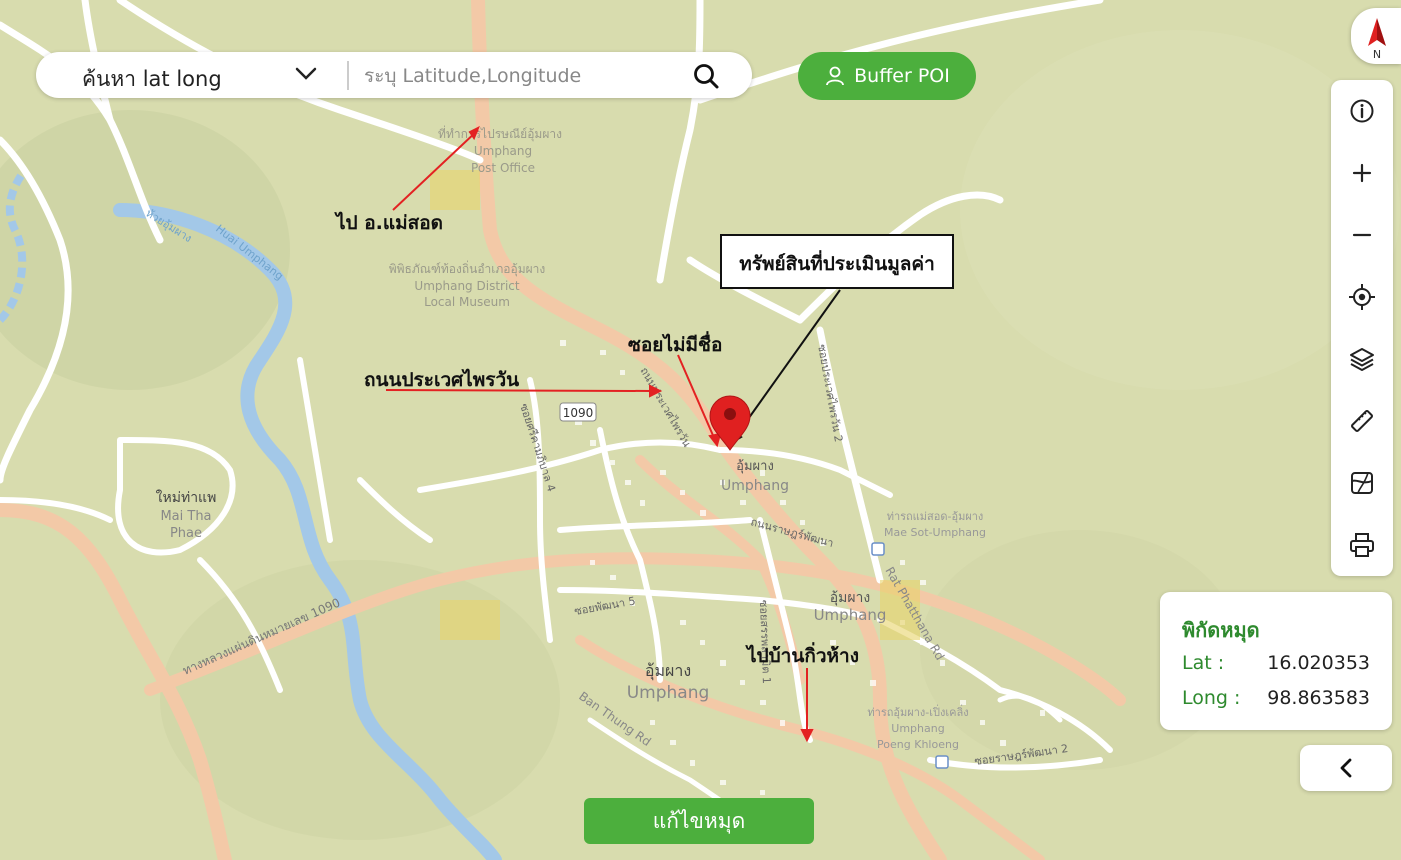 This screenshot has height=860, width=1401. I want to click on info-button, so click(1362, 111).